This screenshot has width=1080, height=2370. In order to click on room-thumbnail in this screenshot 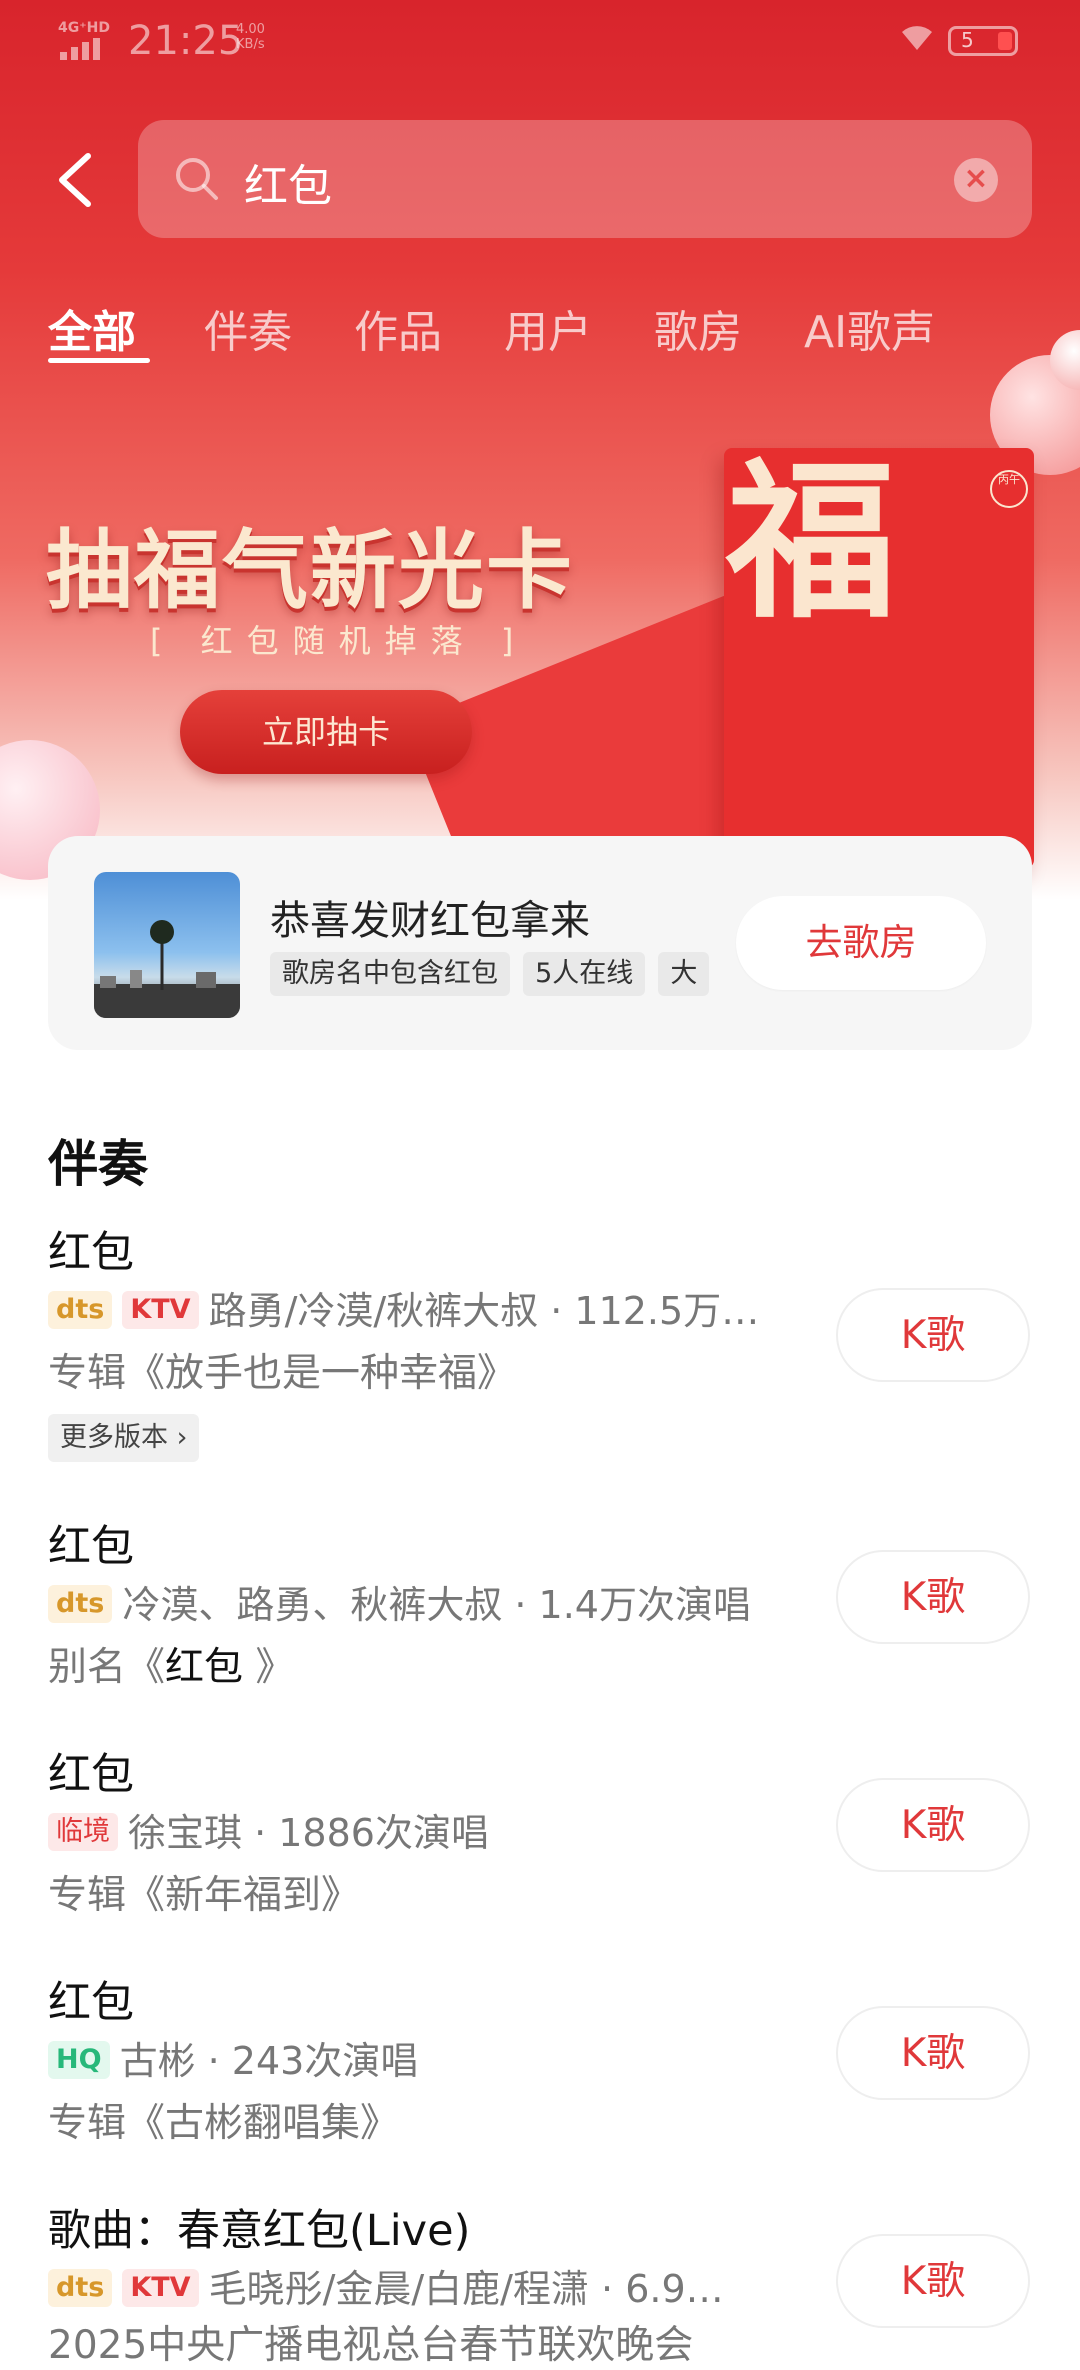, I will do `click(167, 945)`.